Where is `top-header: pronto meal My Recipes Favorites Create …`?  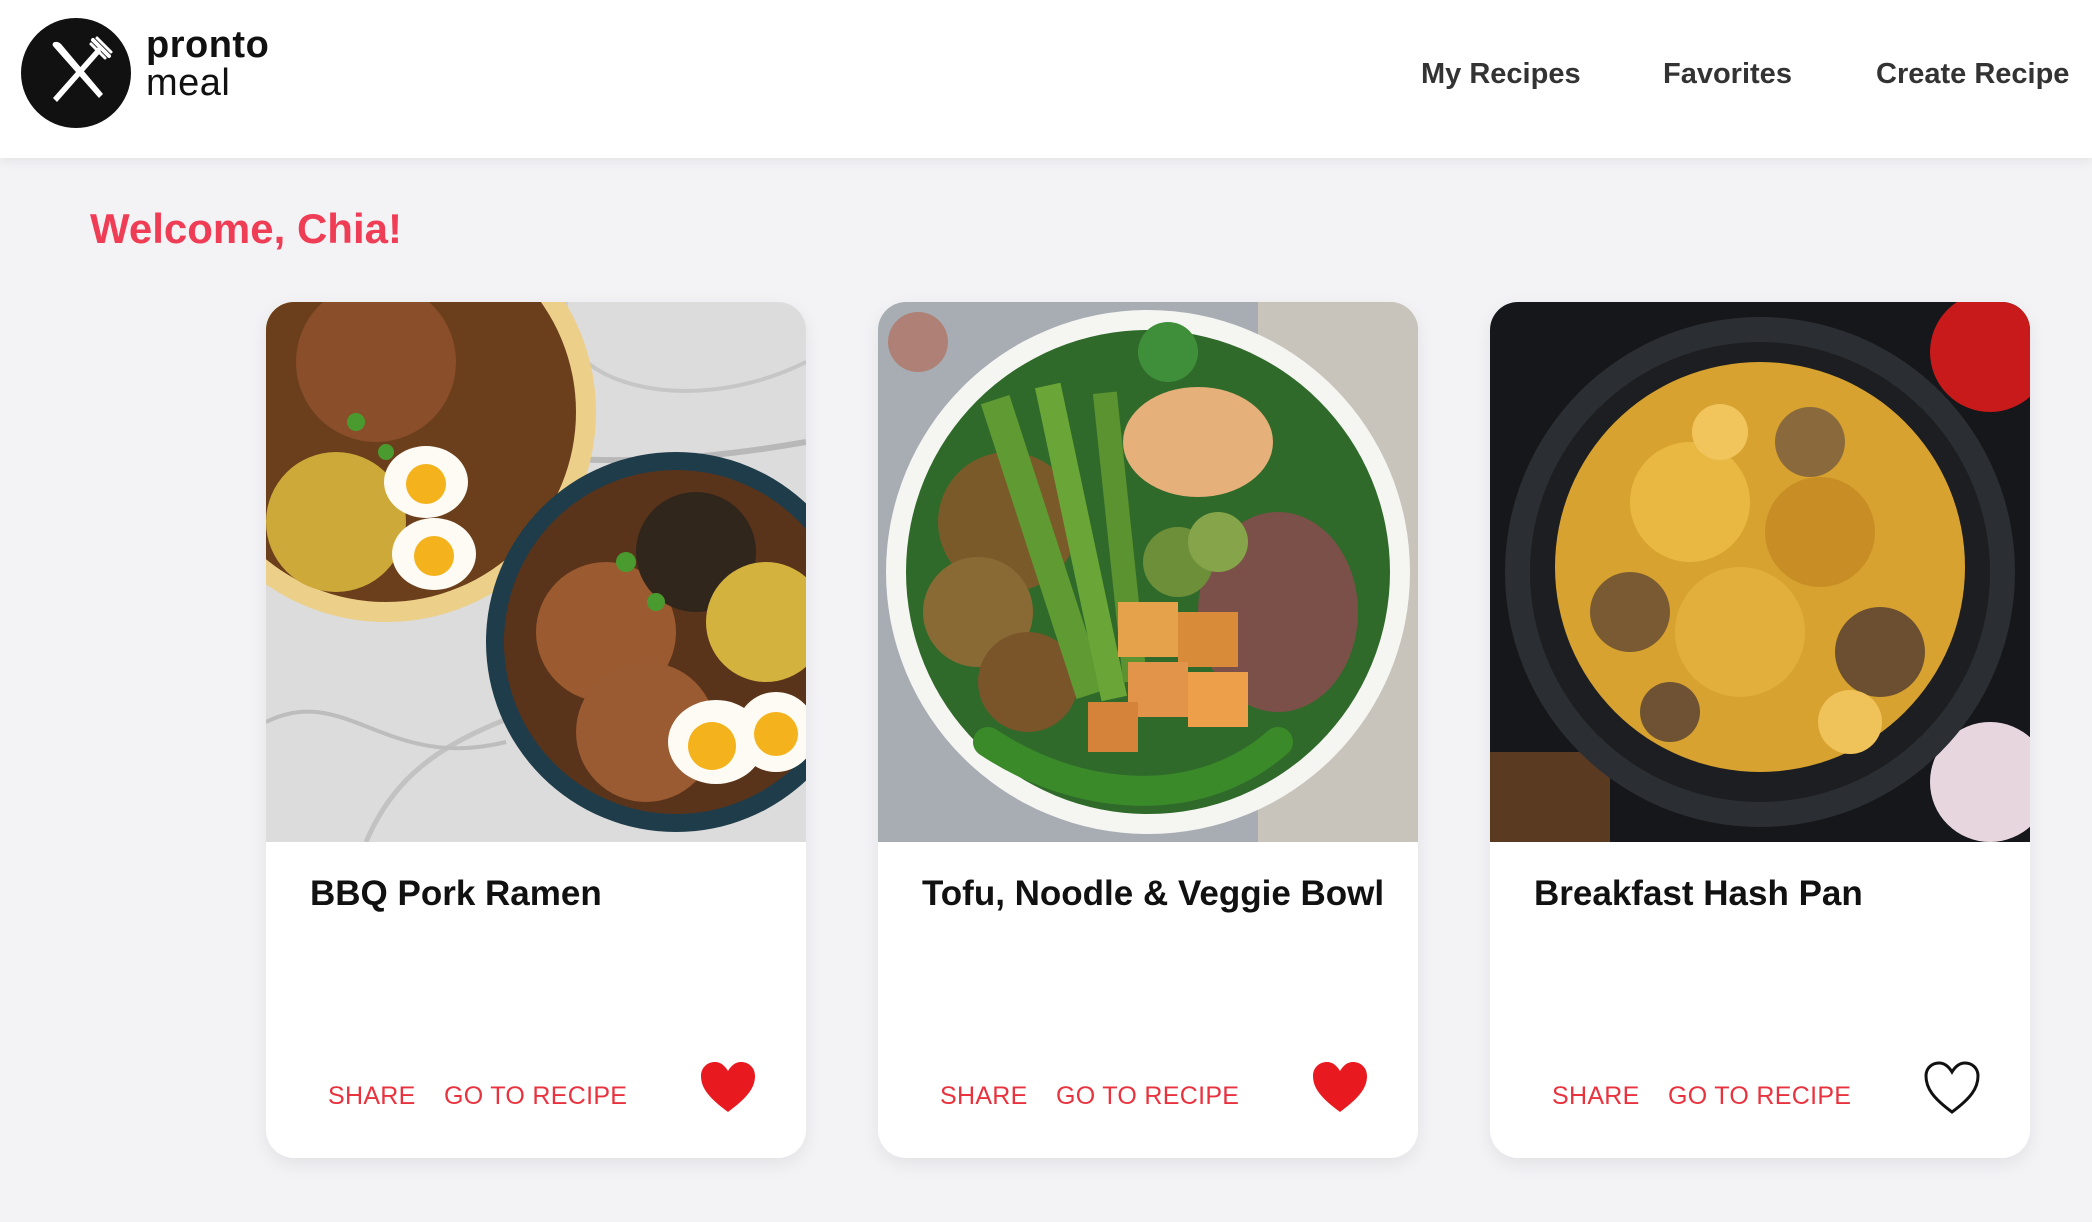 top-header: pronto meal My Recipes Favorites Create … is located at coordinates (1046, 79).